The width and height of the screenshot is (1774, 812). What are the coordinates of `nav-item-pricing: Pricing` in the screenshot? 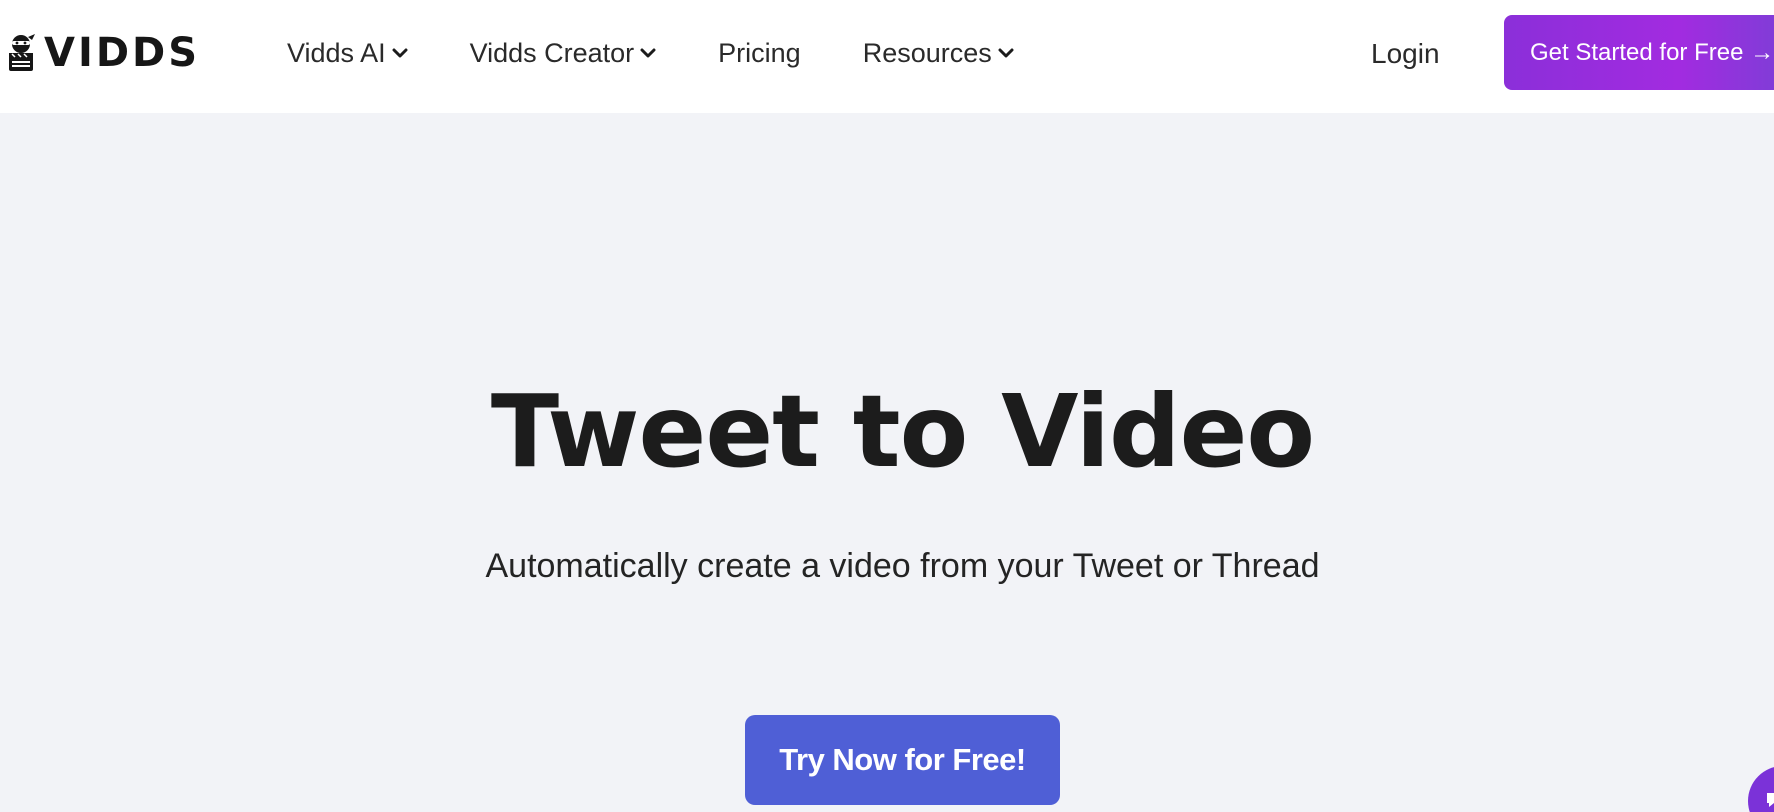 It's located at (759, 53).